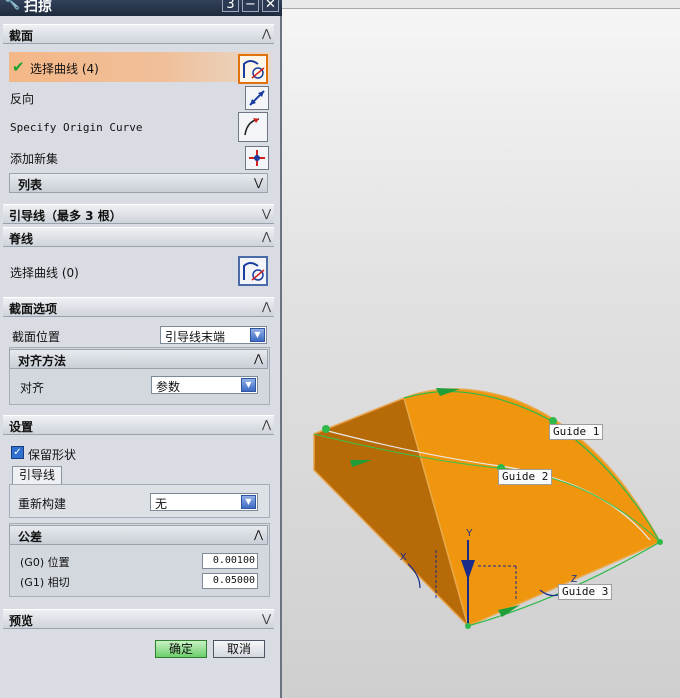  I want to click on align-label: 对齐, so click(32, 388).